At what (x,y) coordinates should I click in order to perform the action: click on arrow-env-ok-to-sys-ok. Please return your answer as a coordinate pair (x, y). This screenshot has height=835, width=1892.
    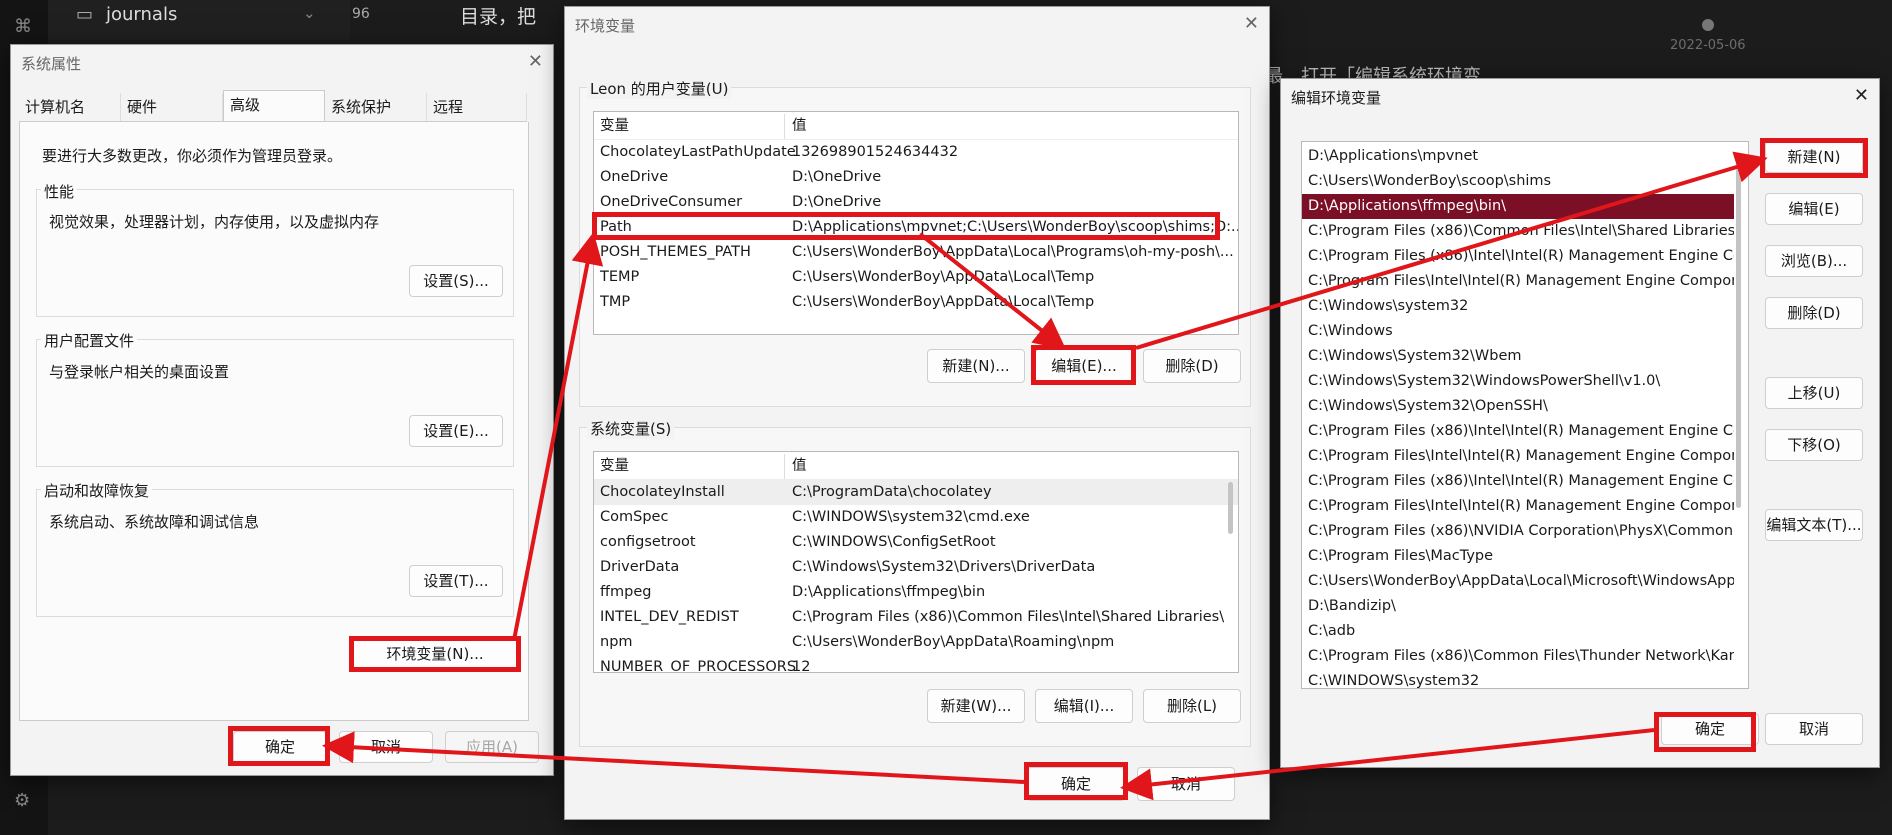
    Looking at the image, I should click on (673, 757).